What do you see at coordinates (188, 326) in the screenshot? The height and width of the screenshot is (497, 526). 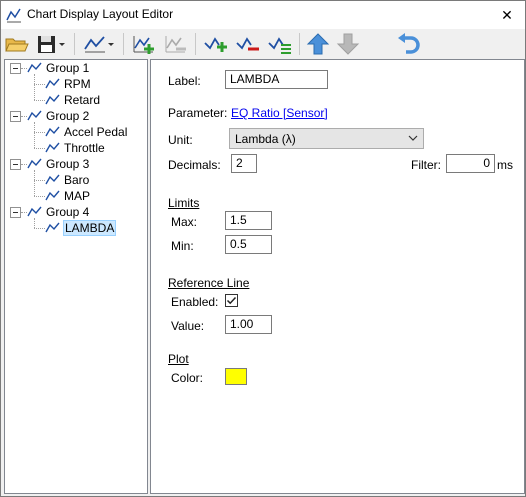 I see `value-caption: Value:` at bounding box center [188, 326].